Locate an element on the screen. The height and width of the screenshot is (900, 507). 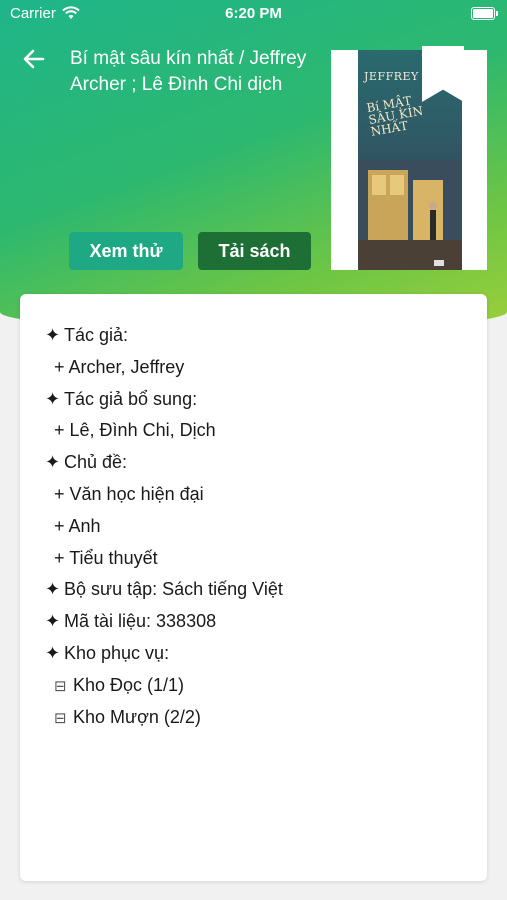
storage-item: ⊟ Kho Mượn (2/2) is located at coordinates (164, 718).